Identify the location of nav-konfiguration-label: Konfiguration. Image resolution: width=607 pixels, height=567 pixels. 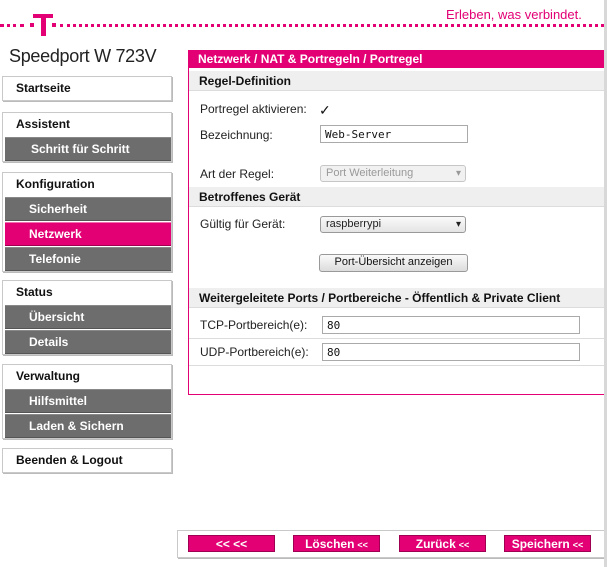
(87, 184).